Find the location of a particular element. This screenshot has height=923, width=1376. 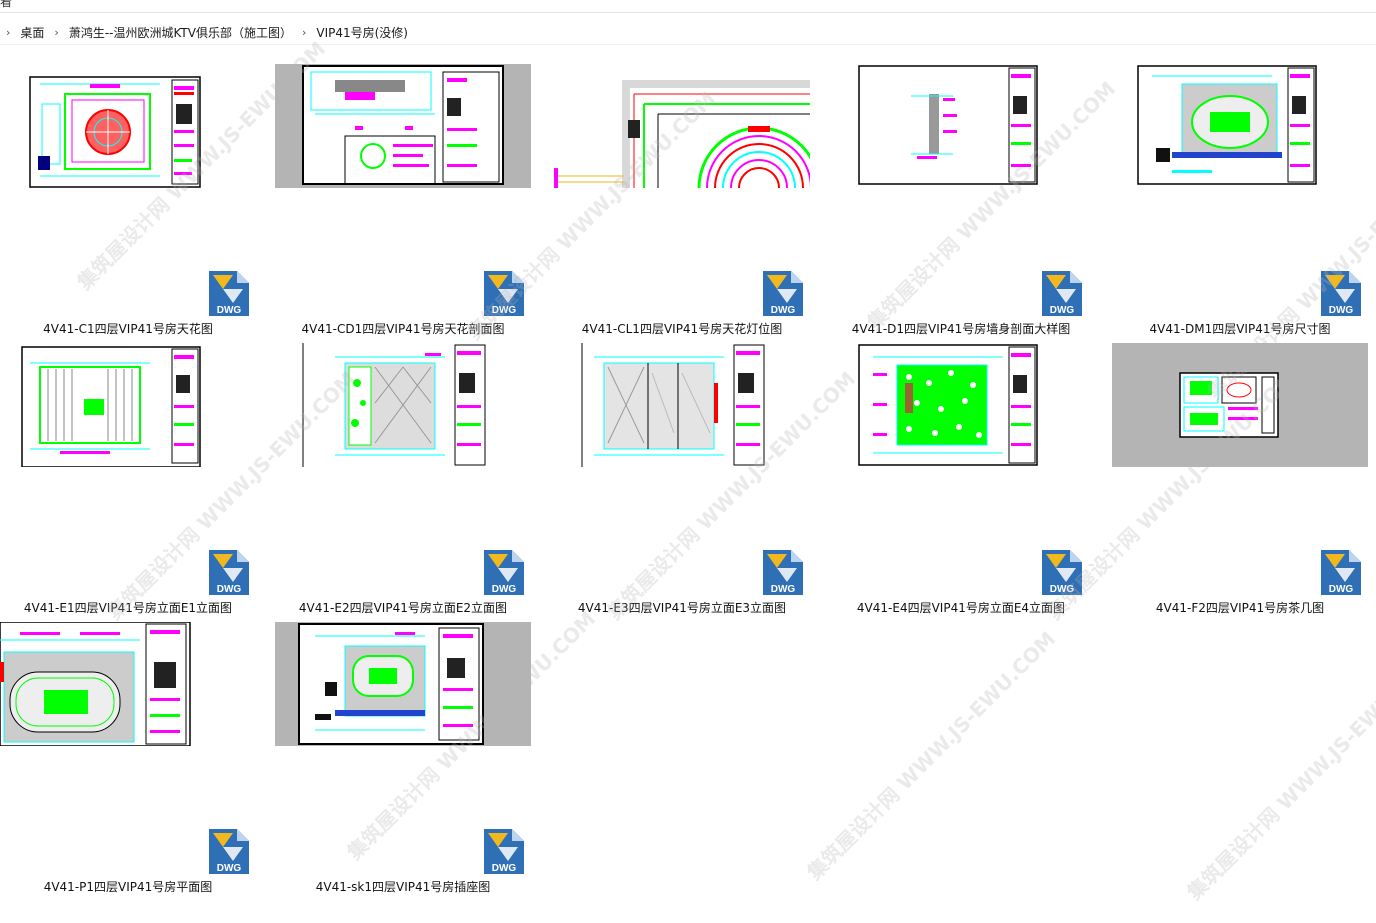

file-item: DWG 4V41-C1四层VIP41号房天花图 is located at coordinates (128, 203).